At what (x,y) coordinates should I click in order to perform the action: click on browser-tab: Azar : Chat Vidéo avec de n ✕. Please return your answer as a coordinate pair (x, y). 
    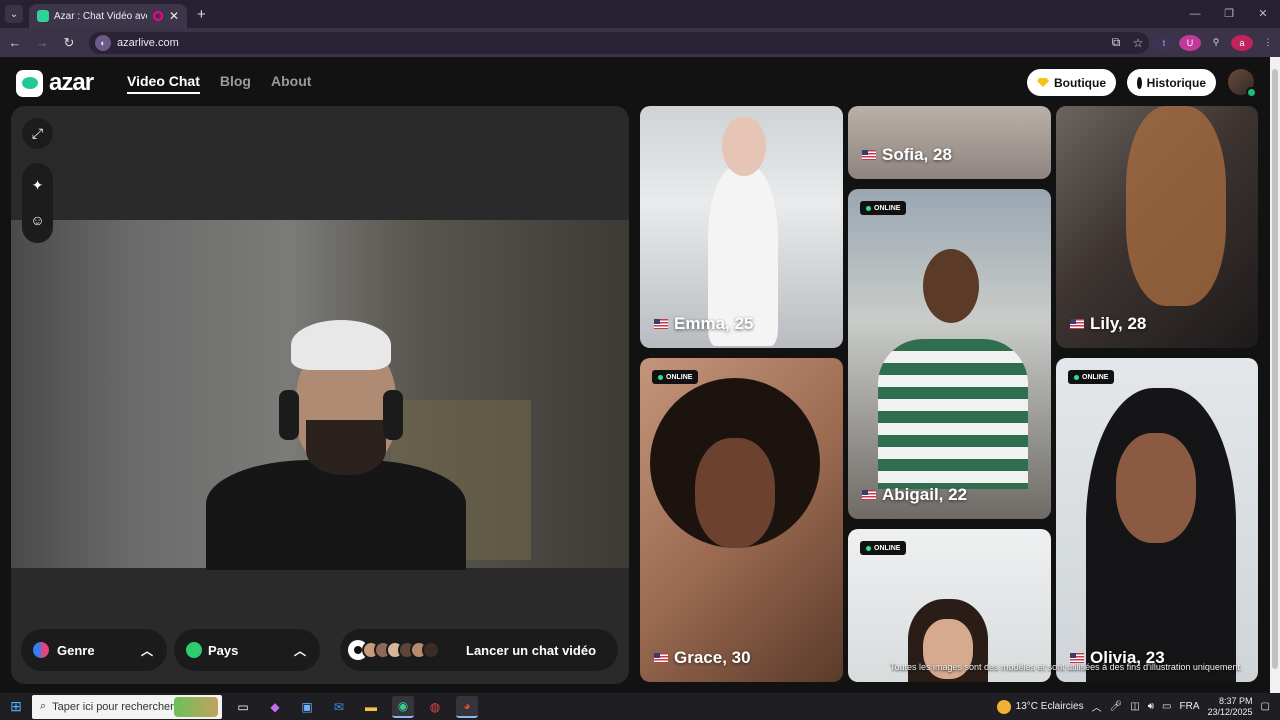
    Looking at the image, I should click on (108, 16).